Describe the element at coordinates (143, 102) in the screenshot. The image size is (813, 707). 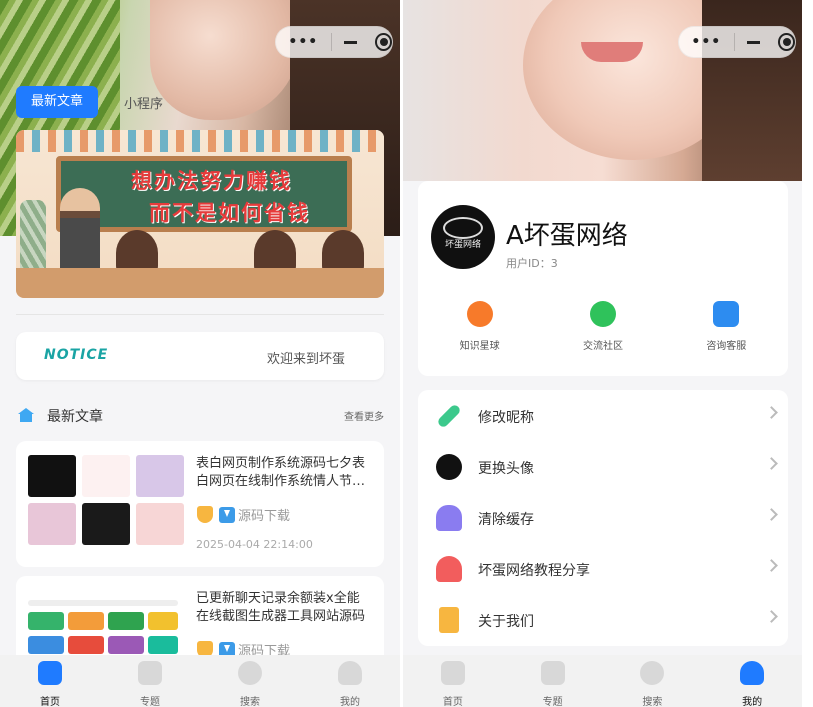
I see `tab-miniprogram: 小程序` at that location.